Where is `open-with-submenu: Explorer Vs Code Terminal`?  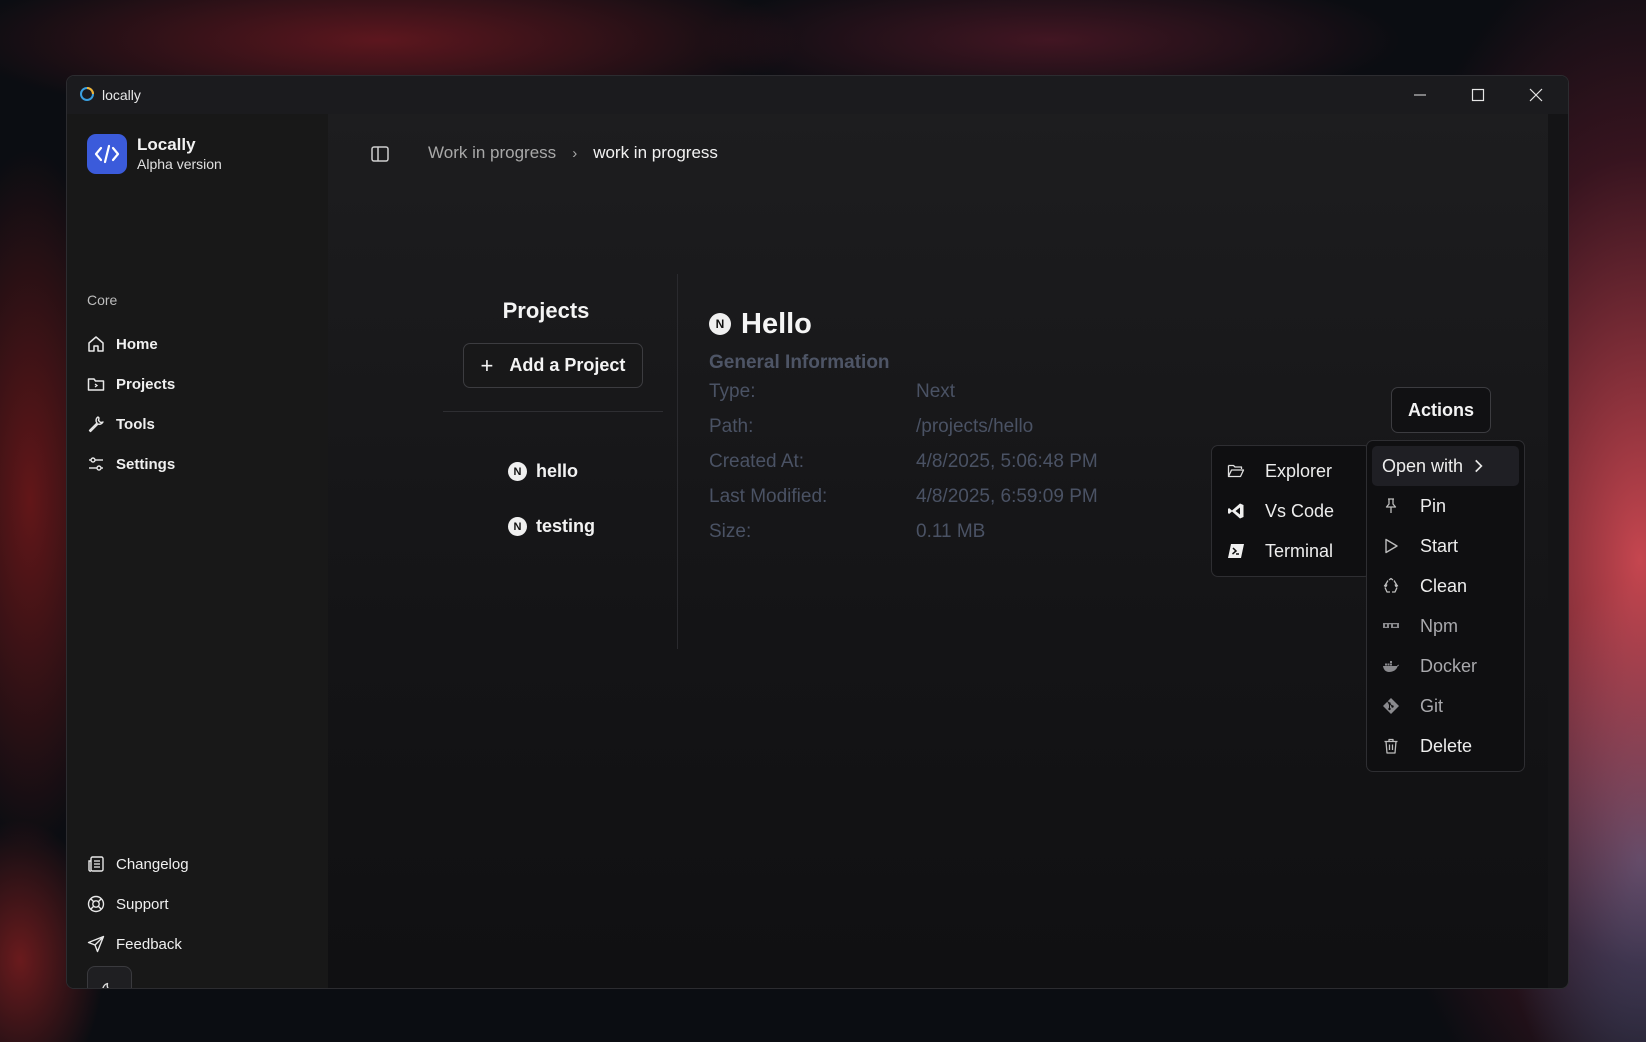
open-with-submenu: Explorer Vs Code Terminal is located at coordinates (1291, 511).